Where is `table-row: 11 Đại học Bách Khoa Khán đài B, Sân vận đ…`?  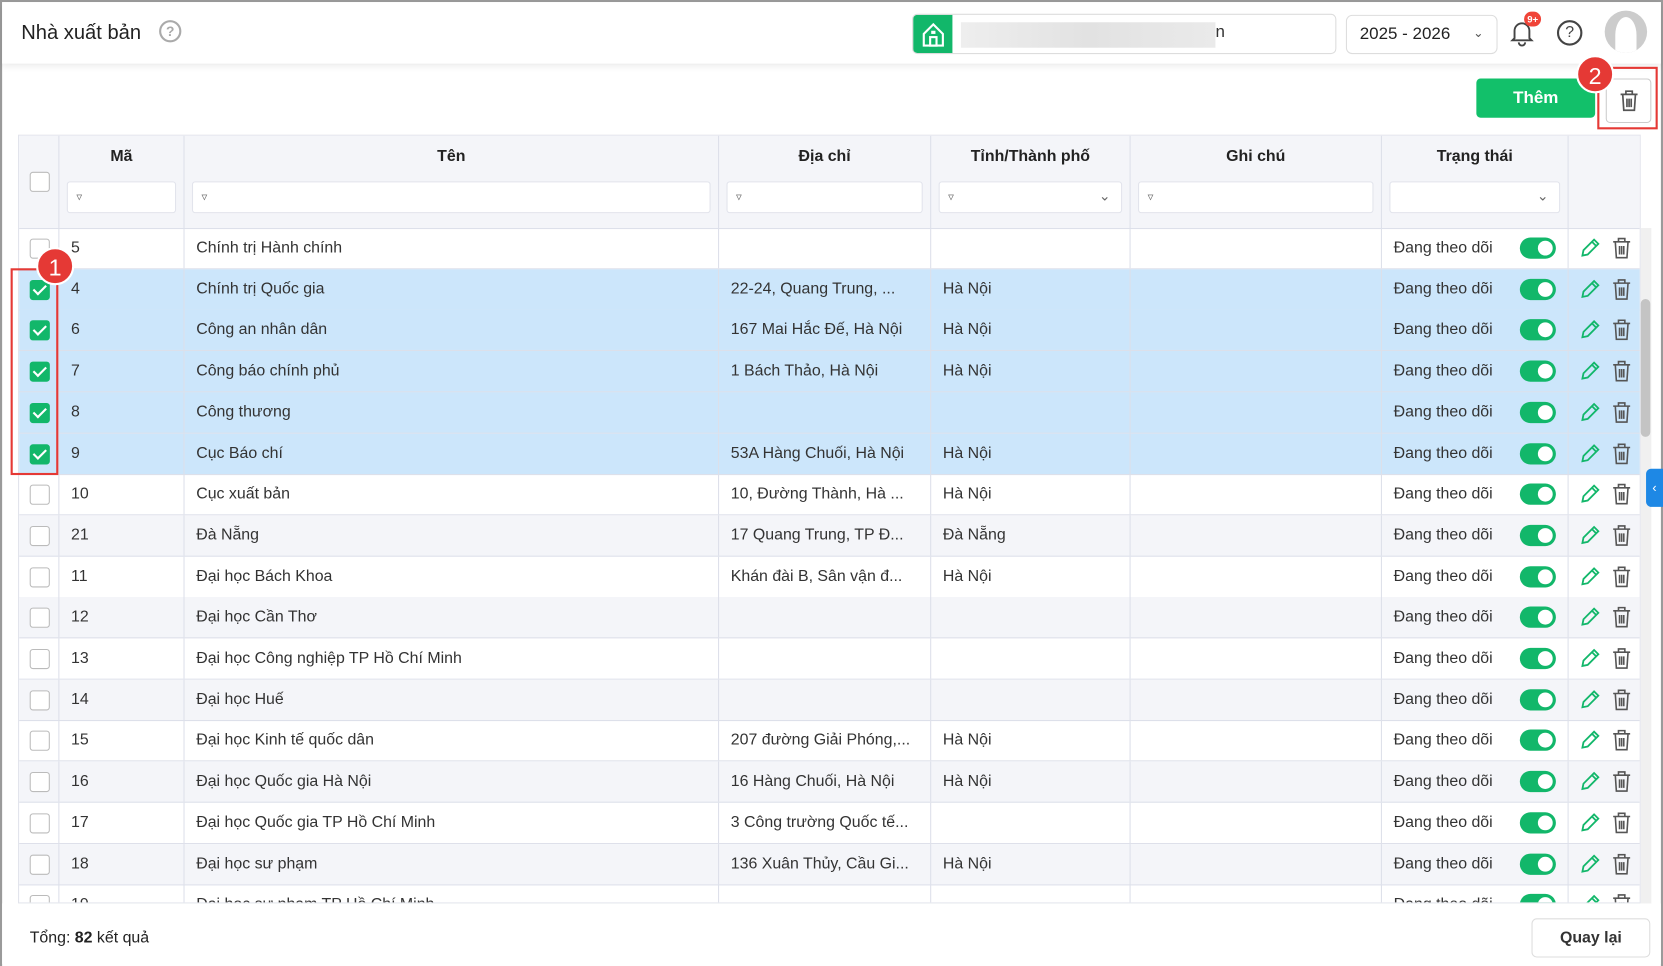
table-row: 11 Đại học Bách Khoa Khán đài B, Sân vận đ… is located at coordinates (829, 577).